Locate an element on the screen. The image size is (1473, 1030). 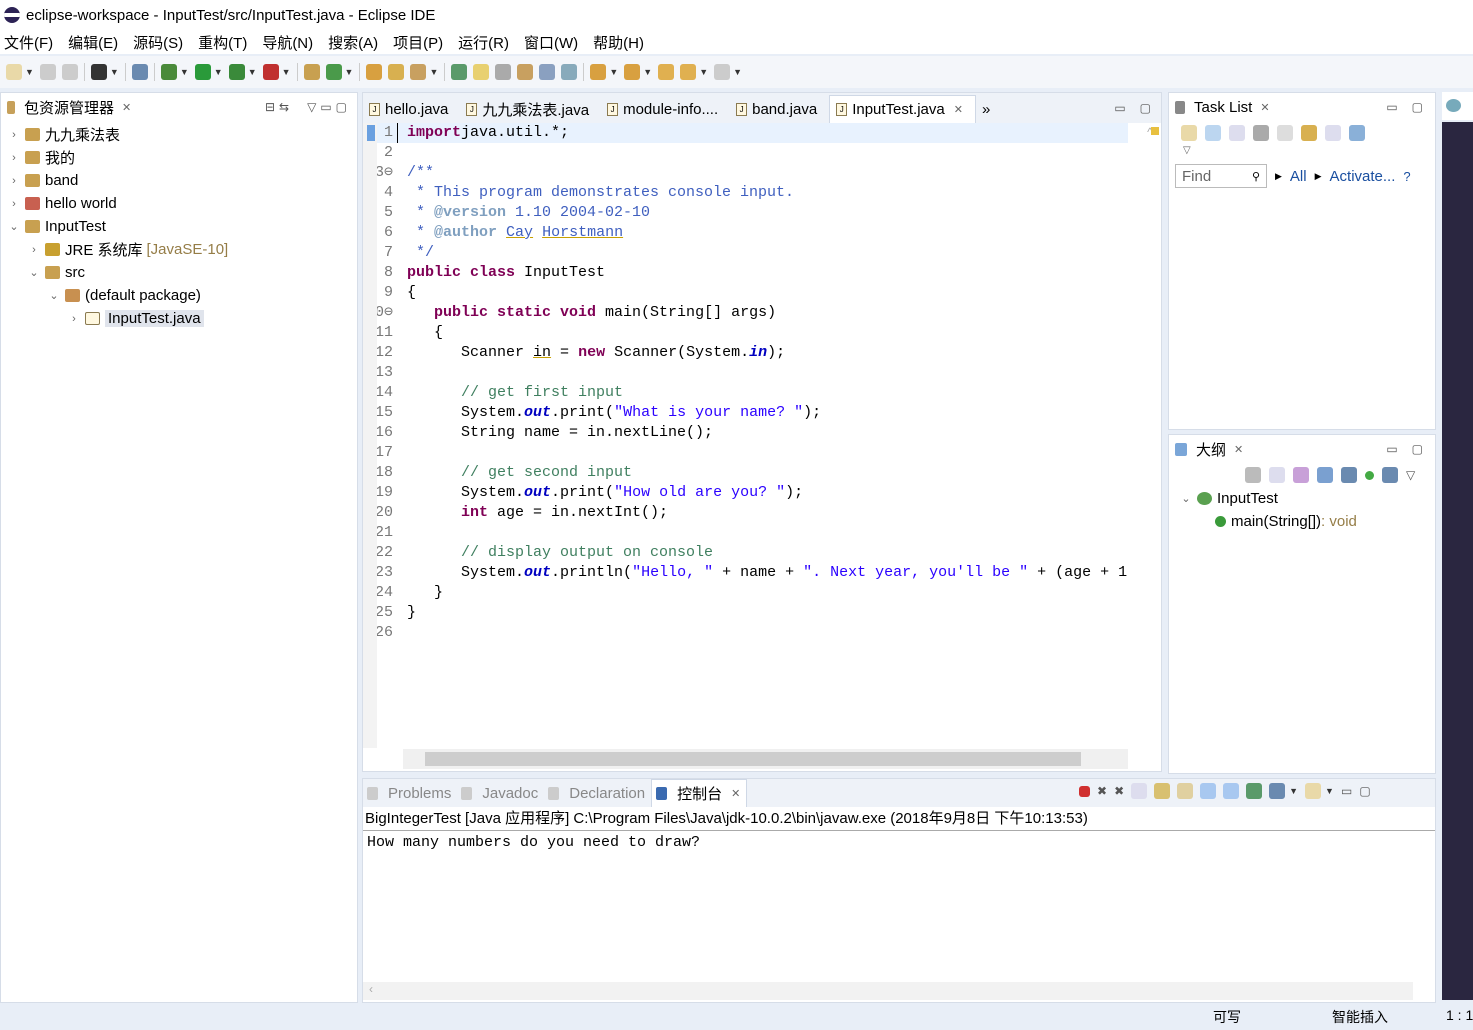
terminate-icon is located at coordinates (1084, 791).